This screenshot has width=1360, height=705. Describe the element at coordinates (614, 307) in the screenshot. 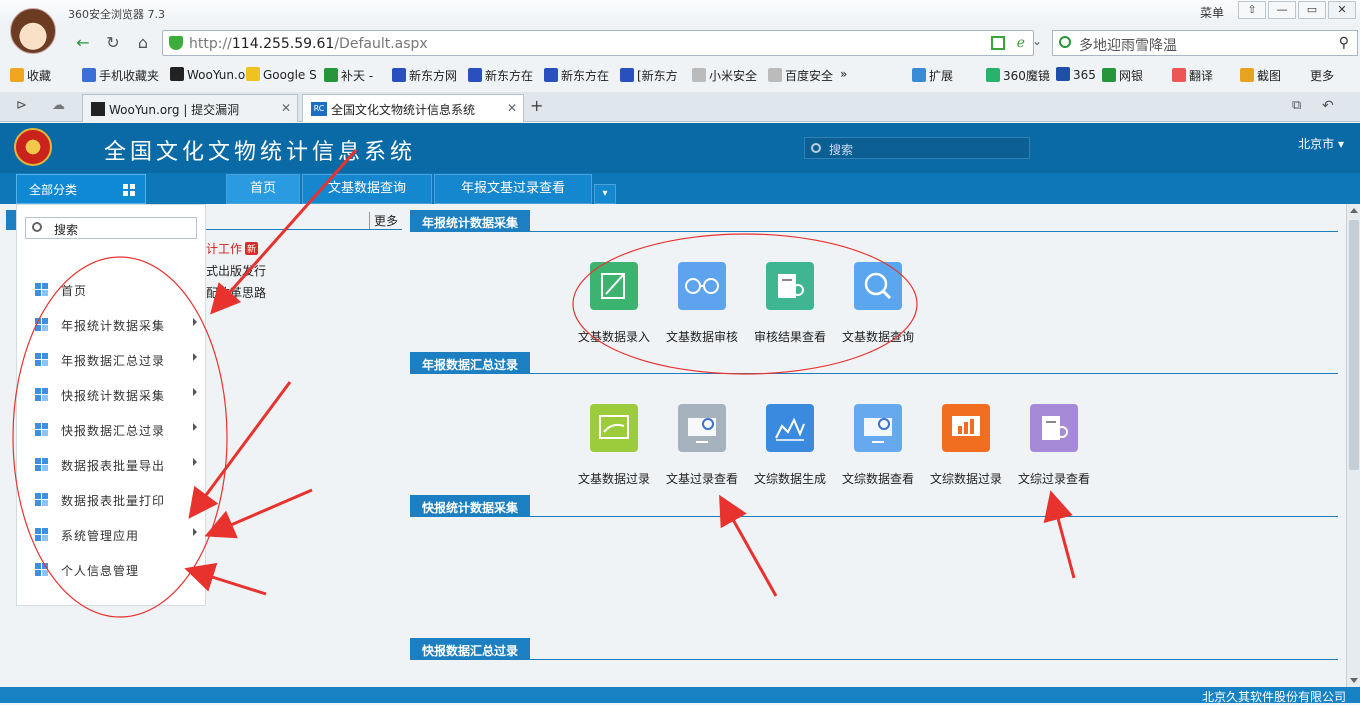

I see `function-tile: 文基数据录入` at that location.